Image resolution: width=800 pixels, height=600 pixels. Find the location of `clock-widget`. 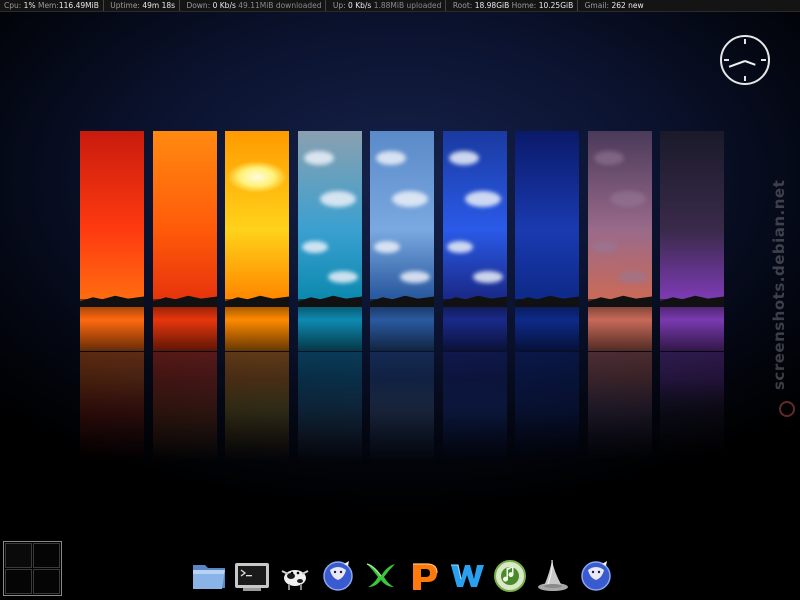

clock-widget is located at coordinates (745, 60).